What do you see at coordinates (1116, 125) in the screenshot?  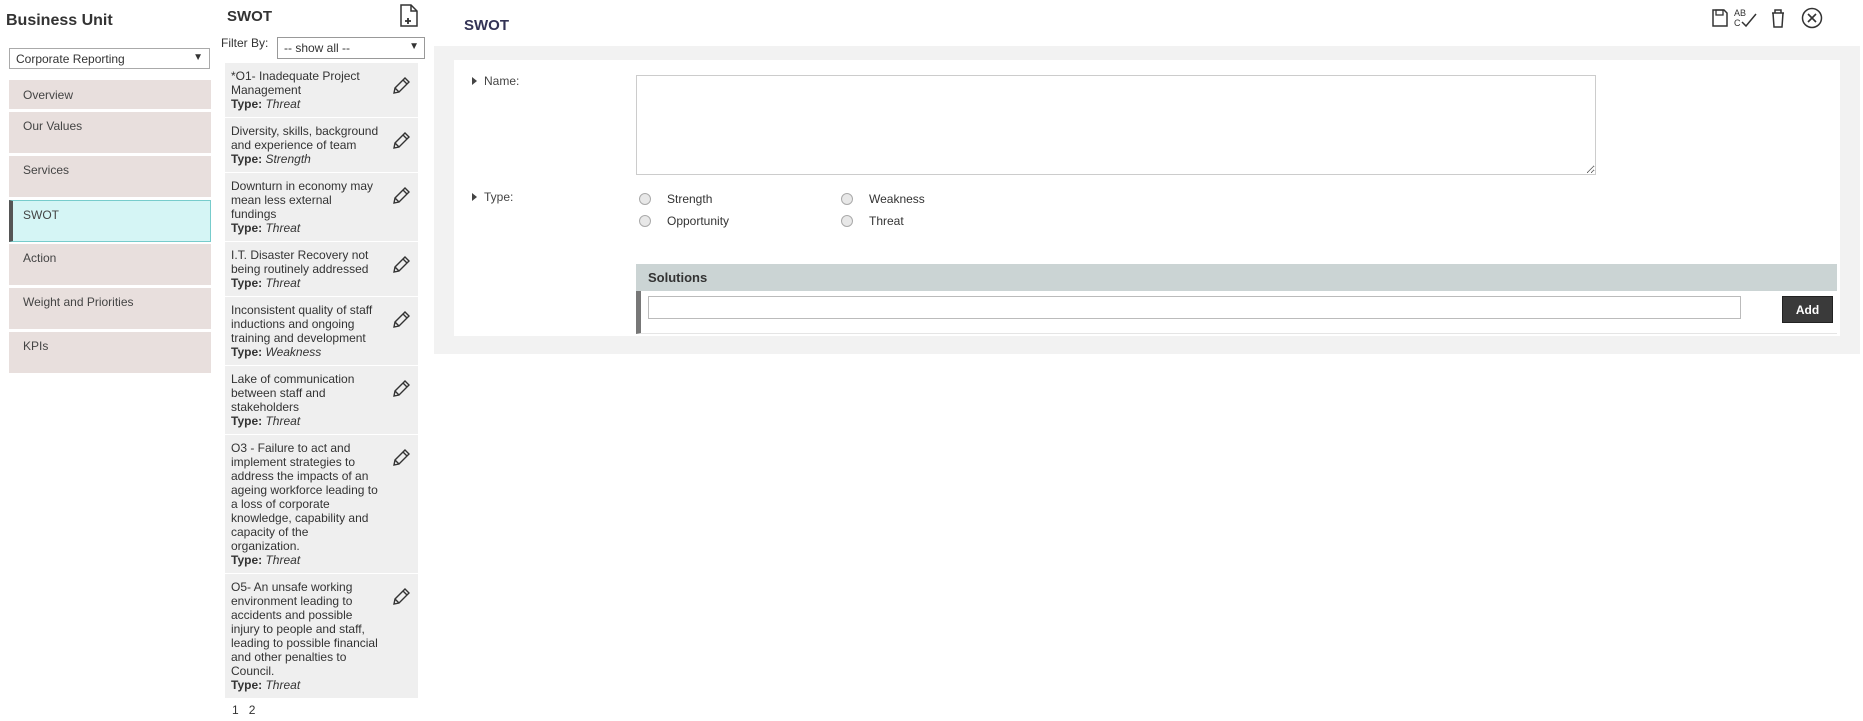 I see `name-field` at bounding box center [1116, 125].